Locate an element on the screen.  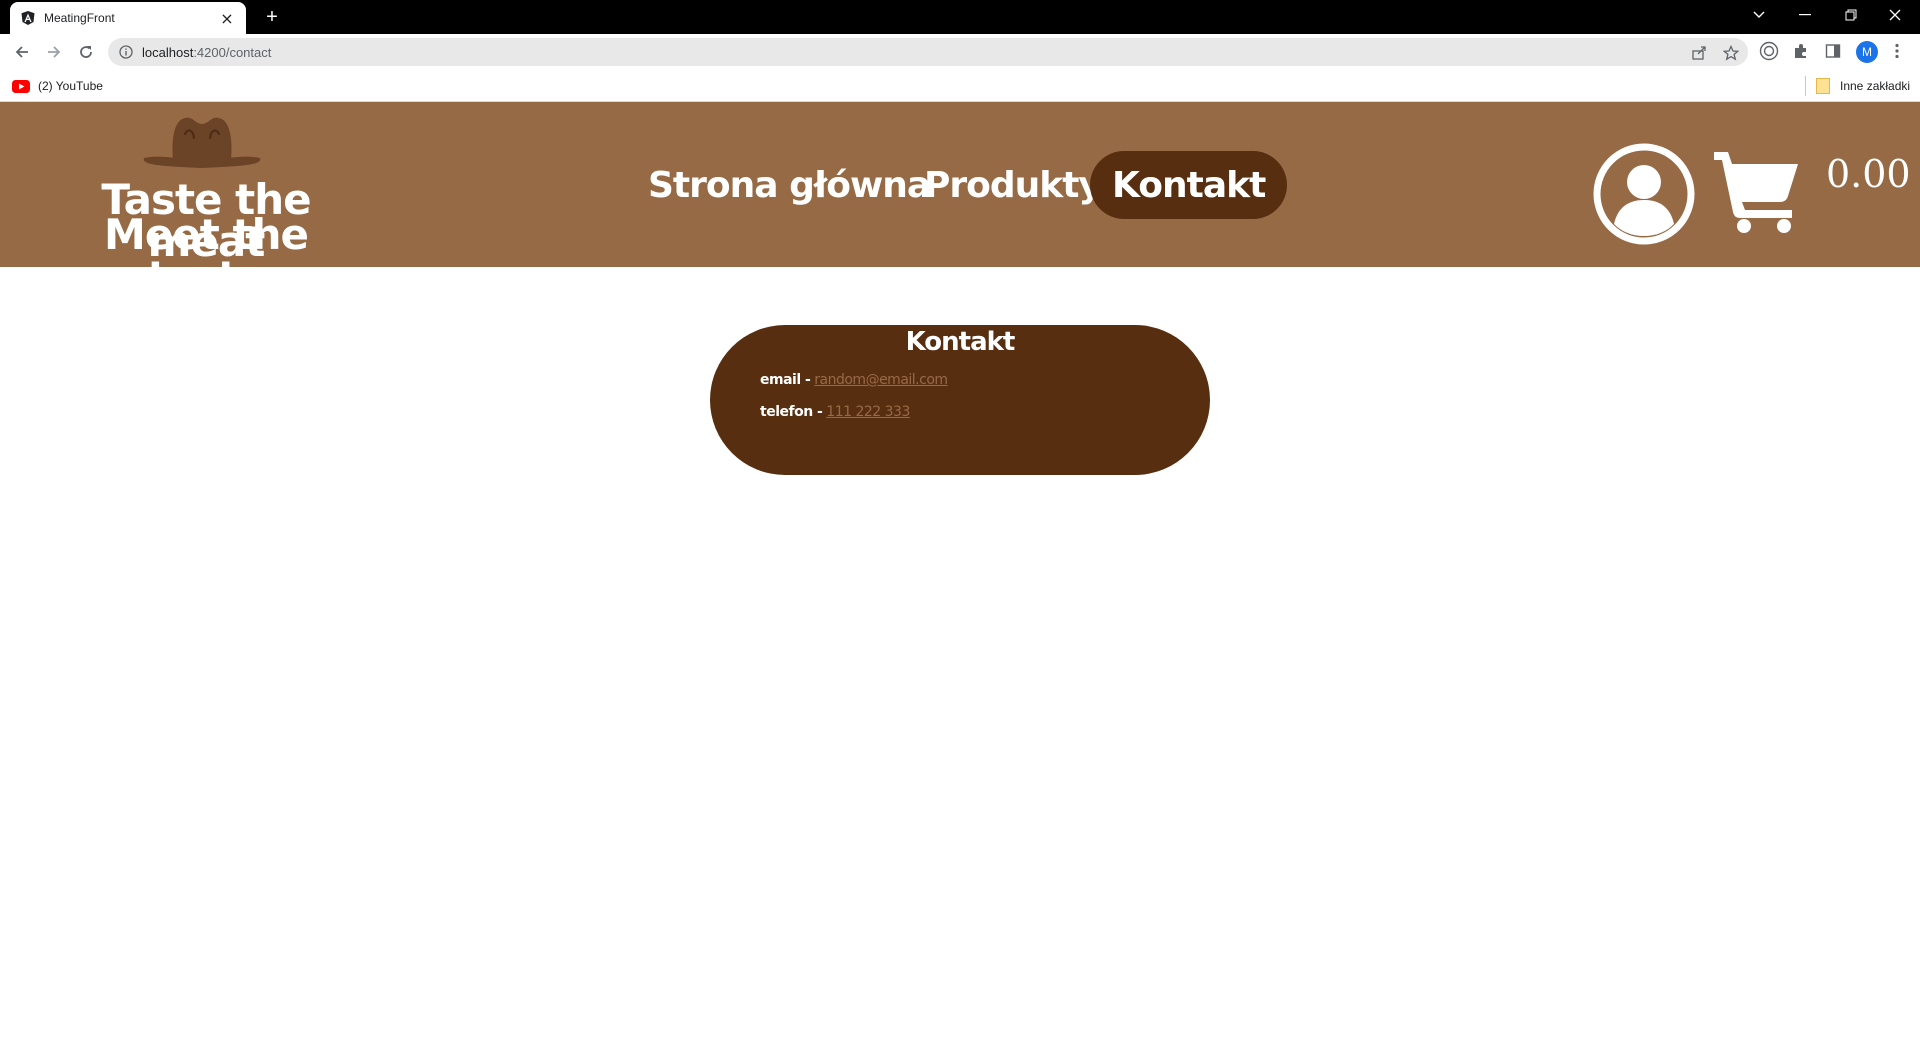
contact-phone-row: telefon - 111 222 333 is located at coordinates (835, 412).